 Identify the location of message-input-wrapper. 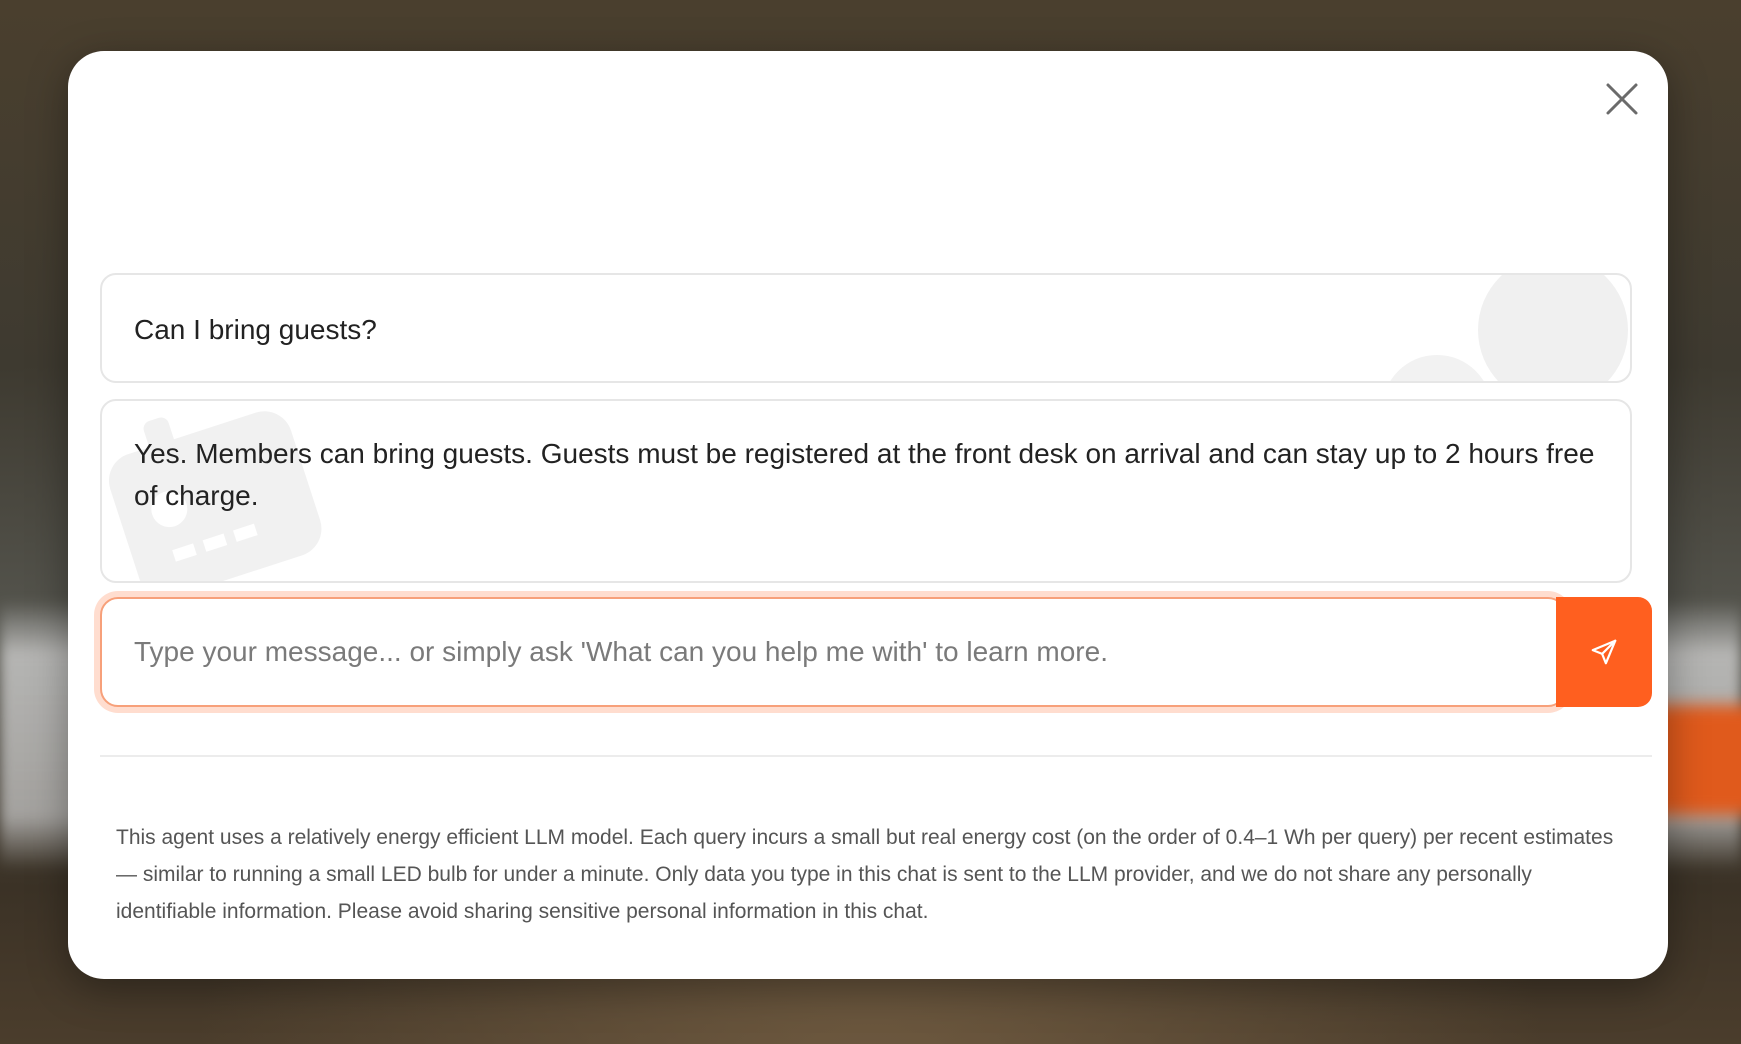
(833, 652).